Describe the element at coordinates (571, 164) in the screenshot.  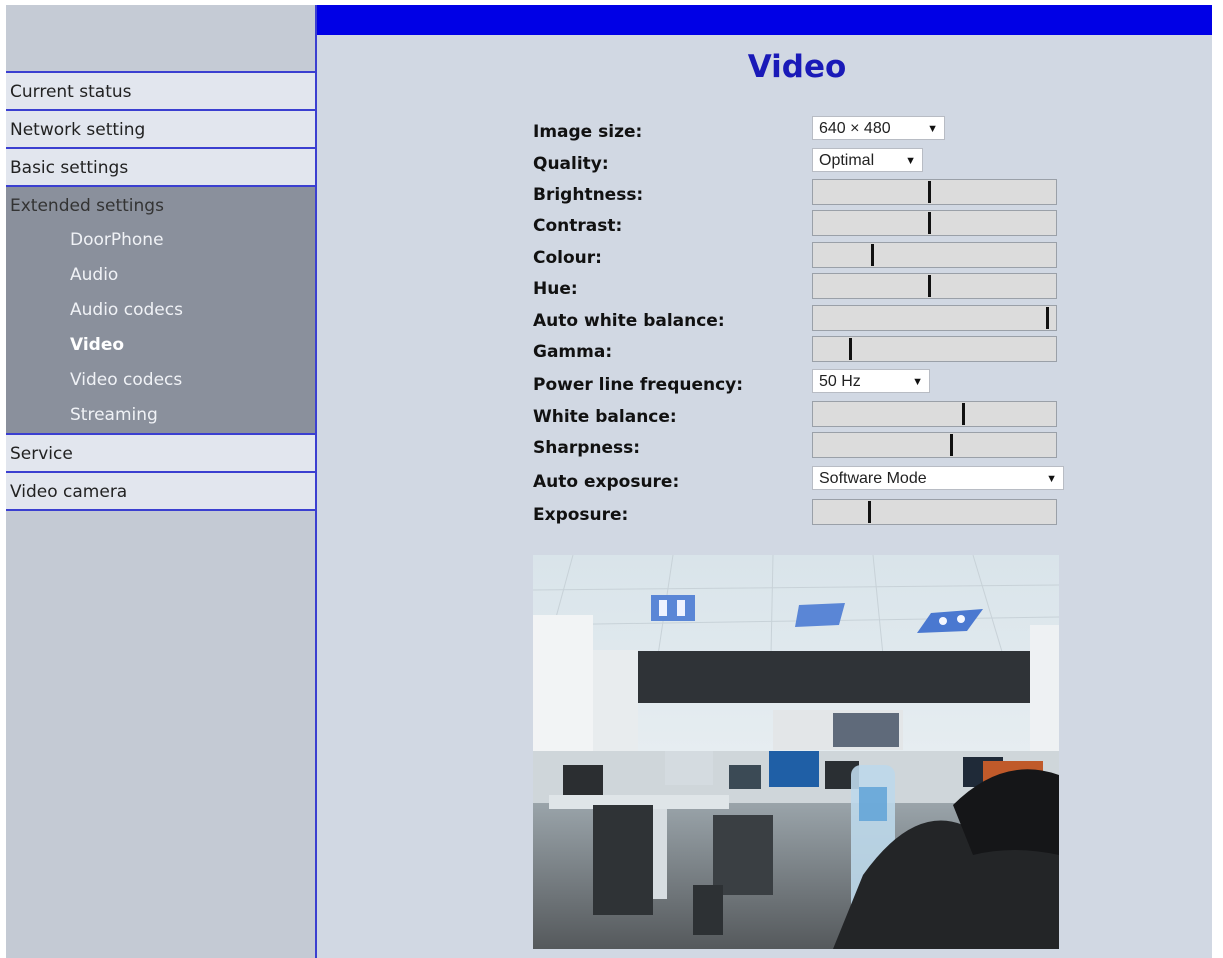
I see `quality-label: Quality:` at that location.